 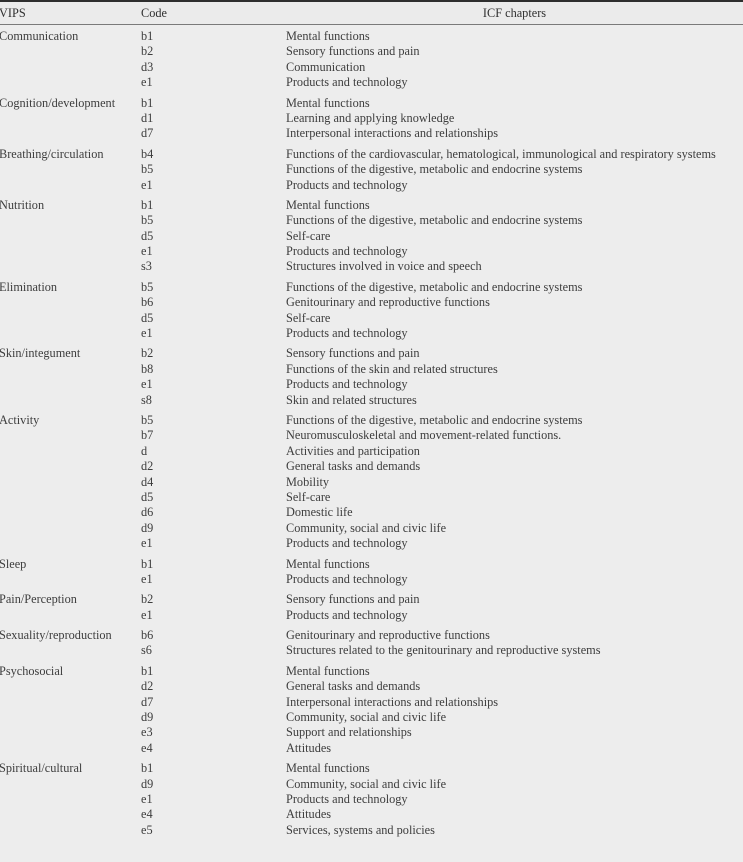 I want to click on cell-code: e4, so click(x=147, y=747).